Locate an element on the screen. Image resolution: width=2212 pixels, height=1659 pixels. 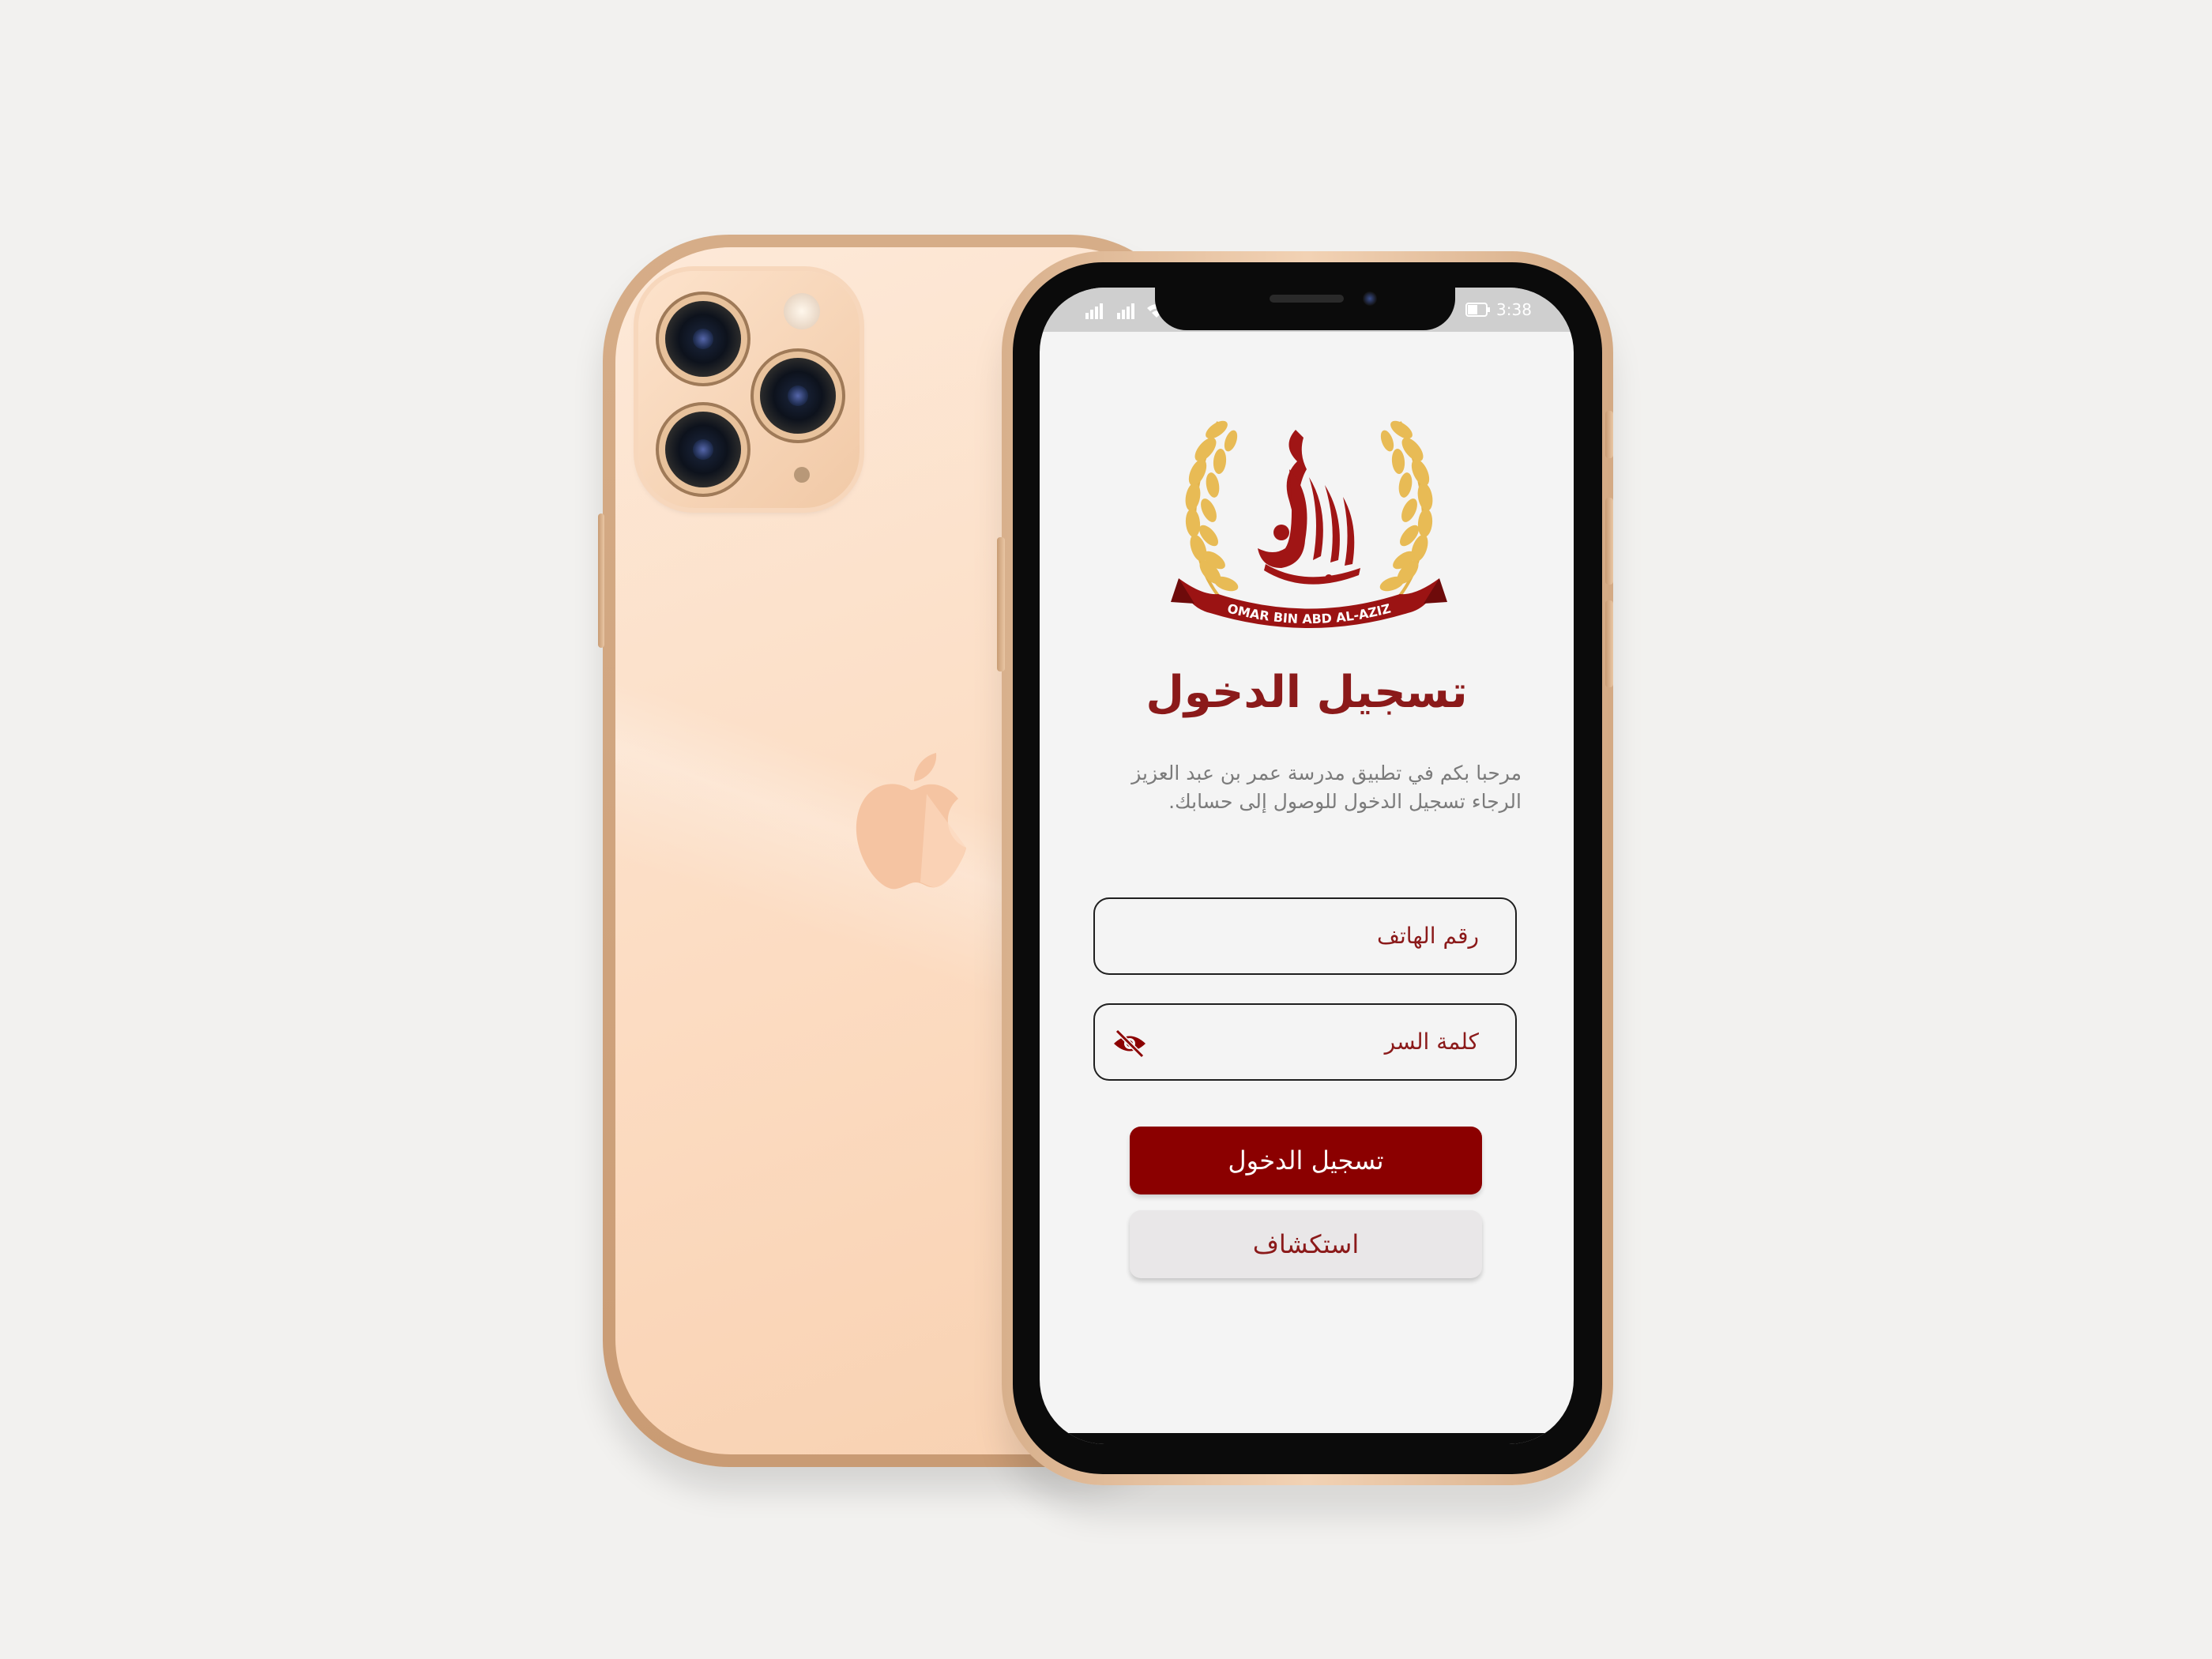
volume-down-button is located at coordinates (1609, 643).